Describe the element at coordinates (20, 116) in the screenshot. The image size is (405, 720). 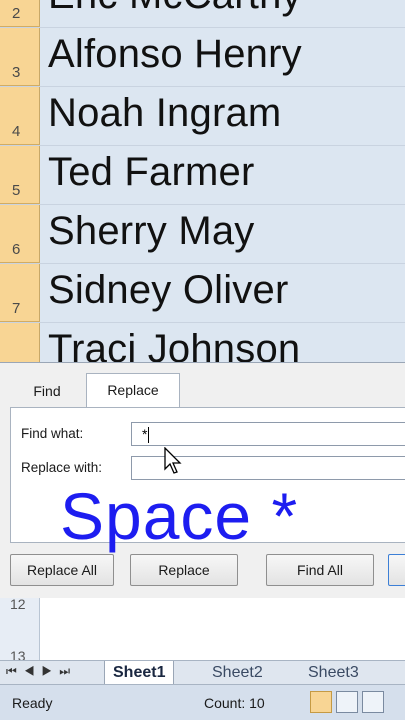
I see `row-number: 4` at that location.